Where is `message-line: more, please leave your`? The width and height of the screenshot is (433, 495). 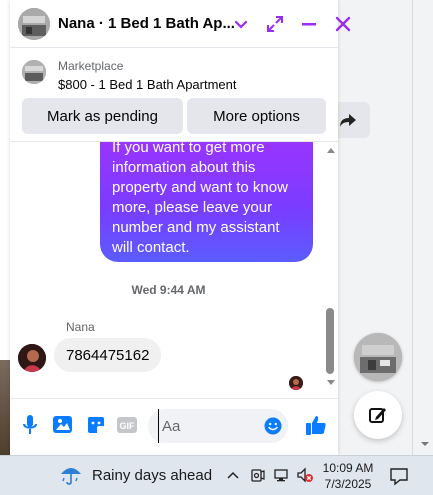 message-line: more, please leave your is located at coordinates (192, 207).